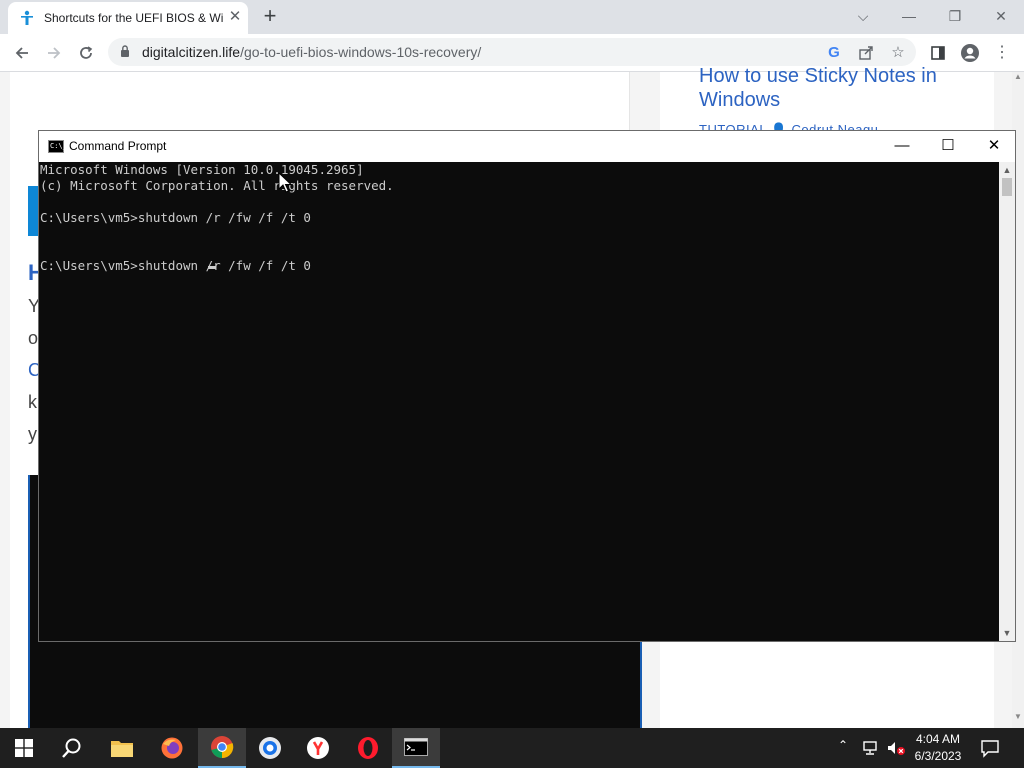 This screenshot has width=1024, height=768. I want to click on file-explorer-button, so click(122, 748).